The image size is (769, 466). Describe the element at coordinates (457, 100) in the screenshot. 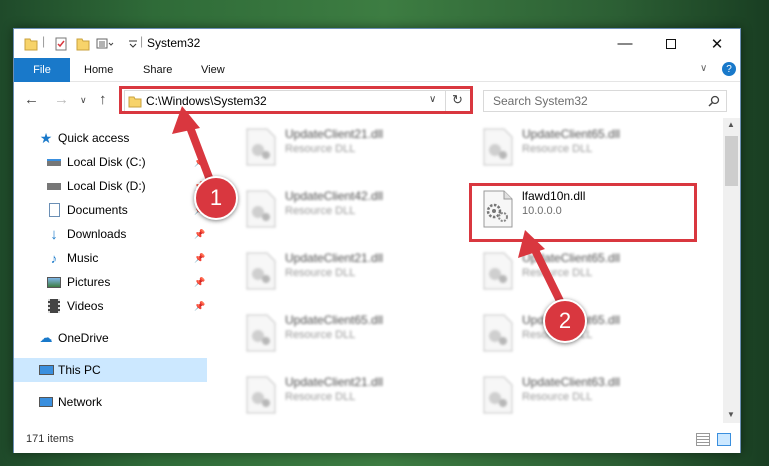

I see `refresh-icon: ↻` at that location.